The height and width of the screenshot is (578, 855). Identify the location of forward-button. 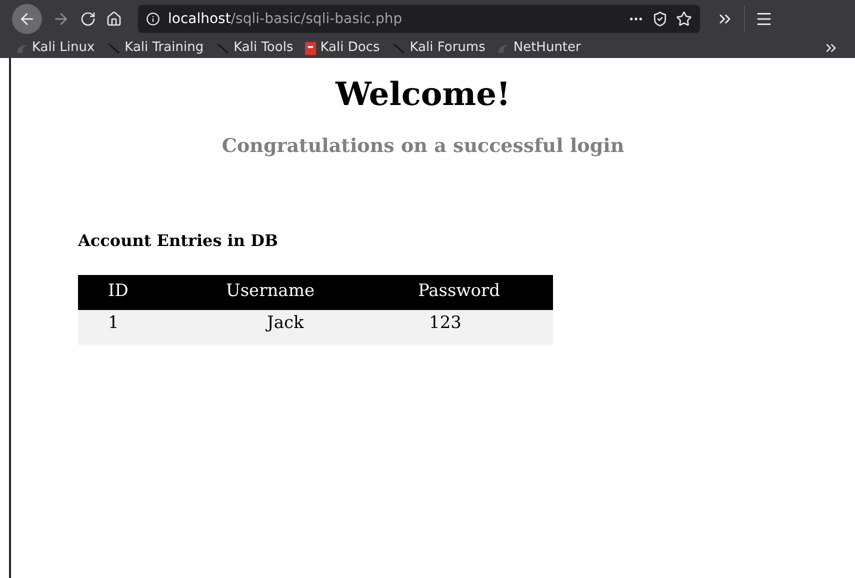
(61, 19).